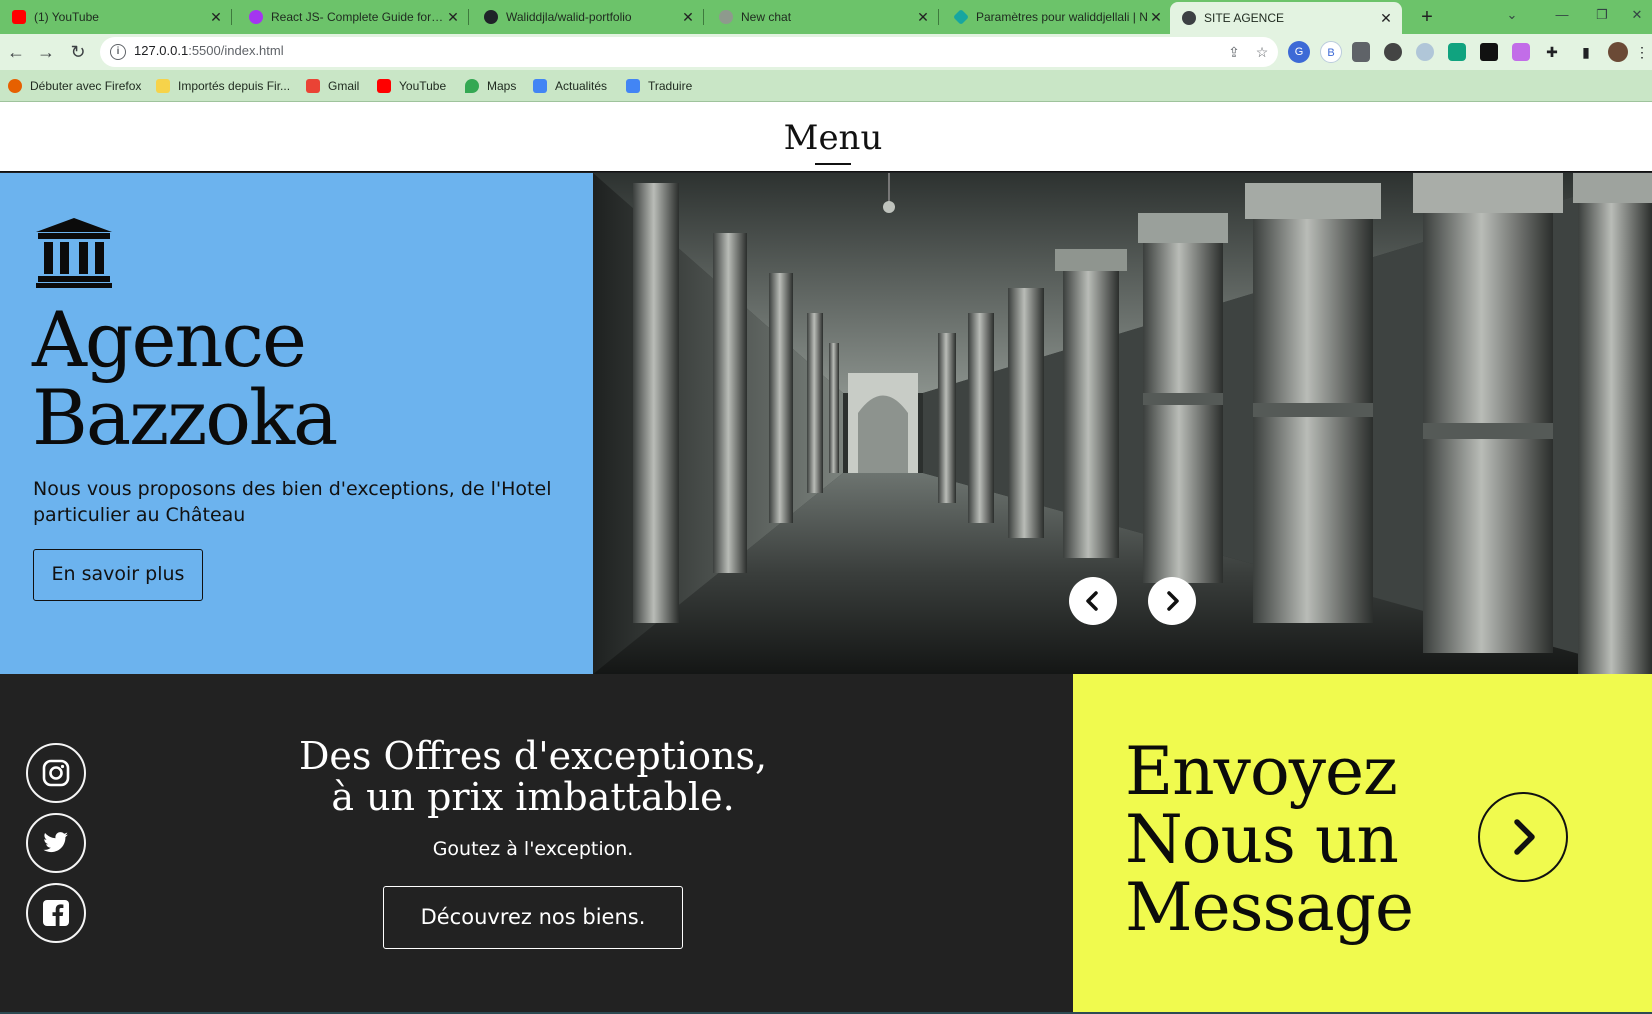 The image size is (1652, 1014). I want to click on firefox-icon, so click(15, 86).